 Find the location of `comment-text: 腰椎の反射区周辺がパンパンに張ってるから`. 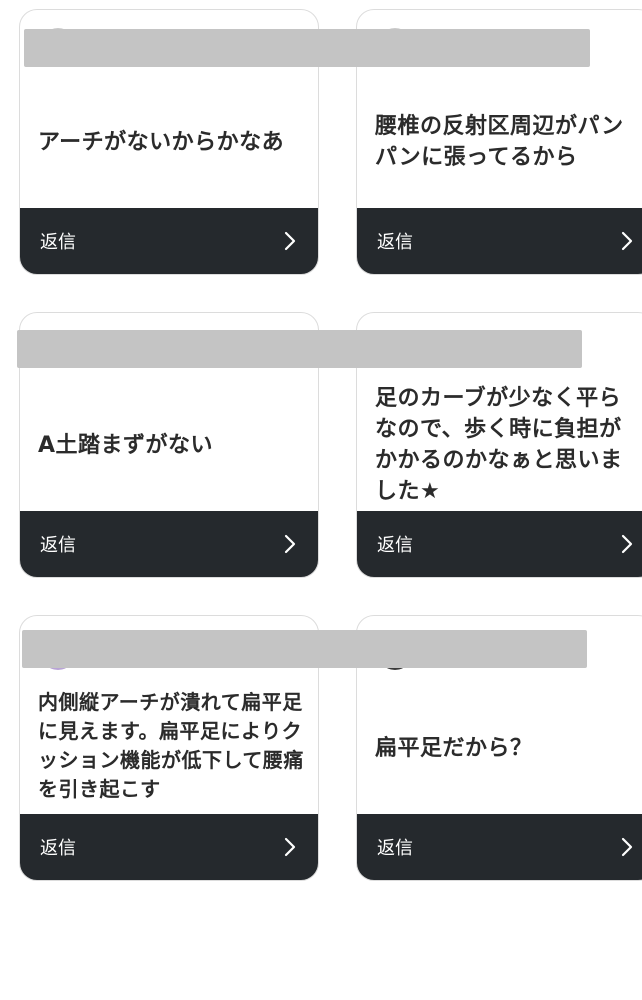

comment-text: 腰椎の反射区周辺がパンパンに張ってるから is located at coordinates (499, 142).